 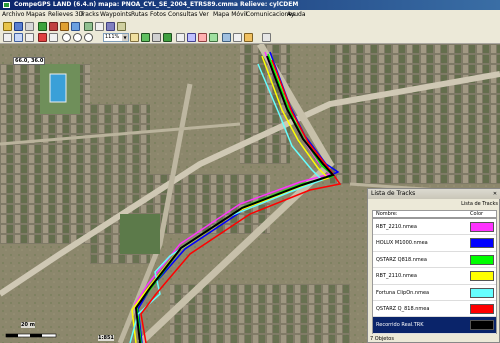 I want to click on list-item: RBT_2110.nmea, so click(x=434, y=276).